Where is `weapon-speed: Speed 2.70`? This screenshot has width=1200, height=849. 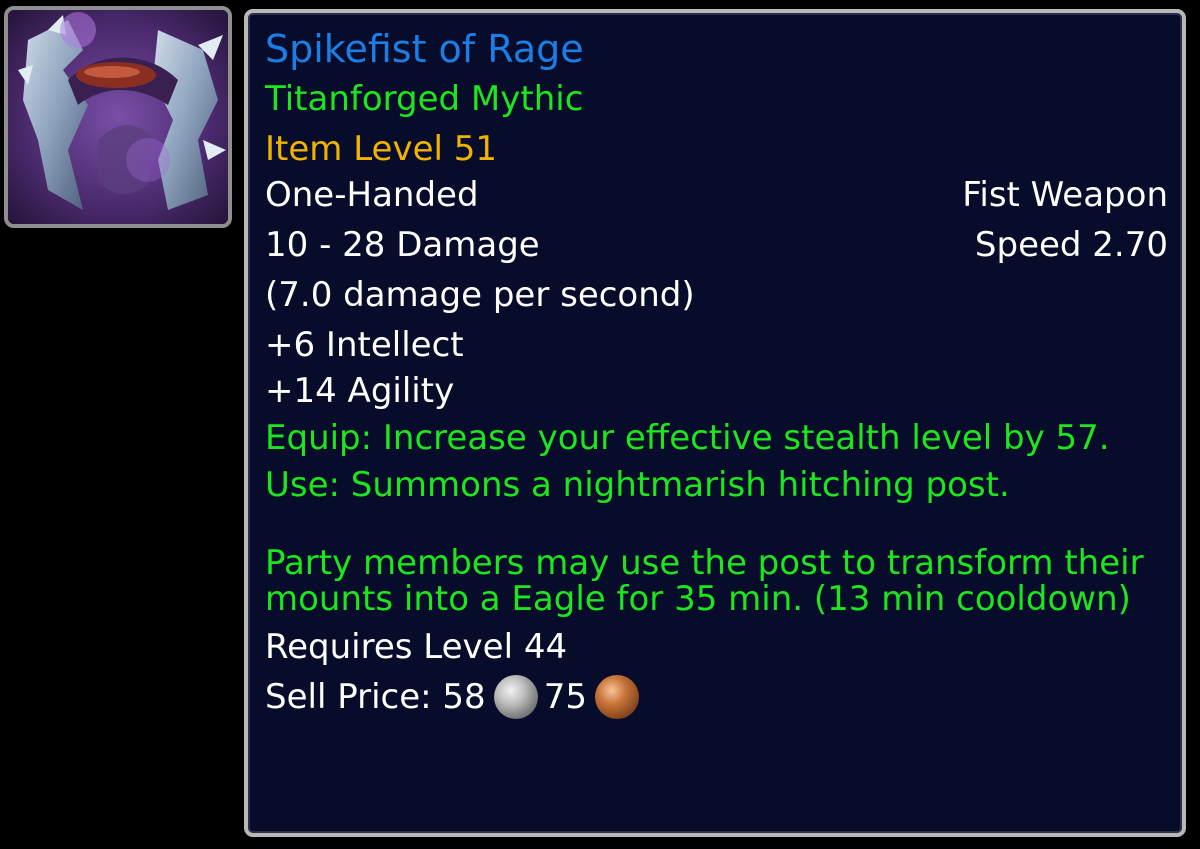
weapon-speed: Speed 2.70 is located at coordinates (1071, 245).